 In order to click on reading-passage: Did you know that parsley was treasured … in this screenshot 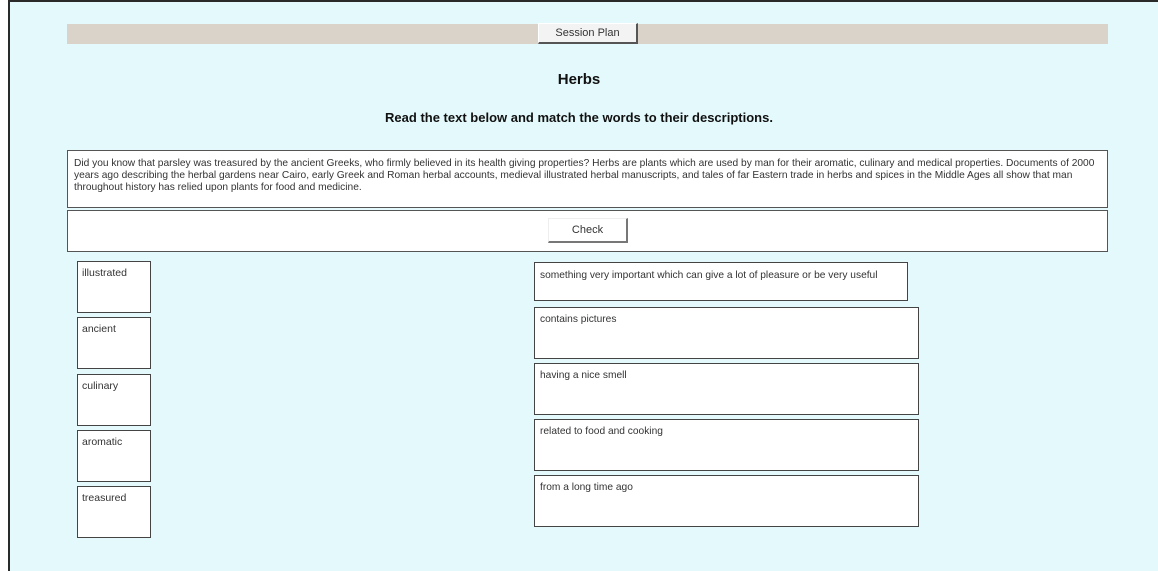, I will do `click(587, 179)`.